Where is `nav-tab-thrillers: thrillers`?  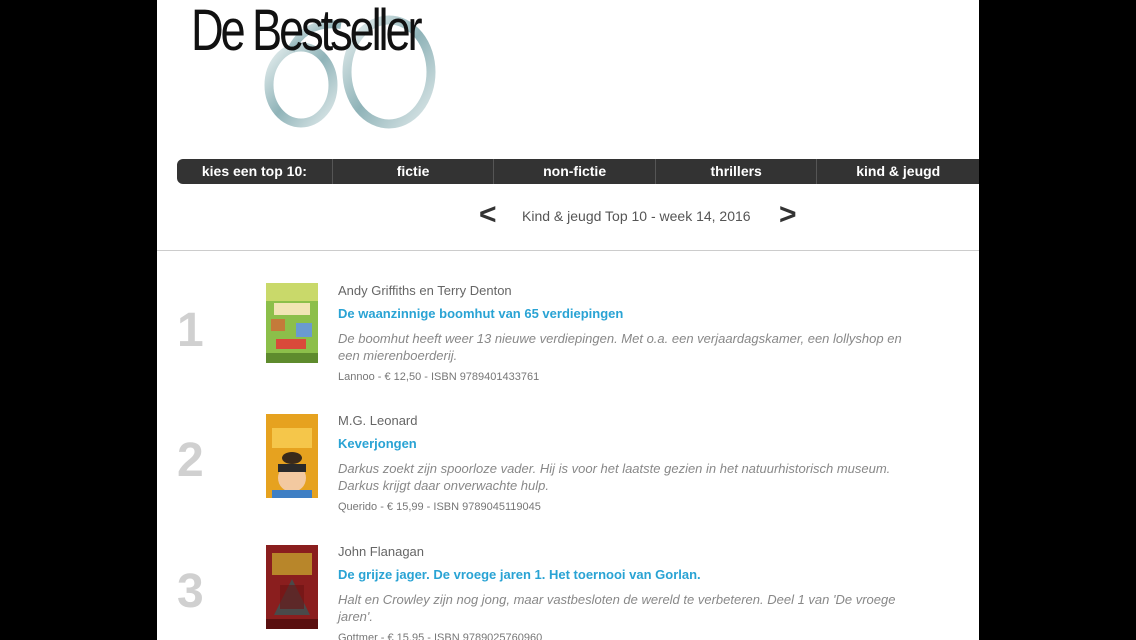
nav-tab-thrillers: thrillers is located at coordinates (737, 171).